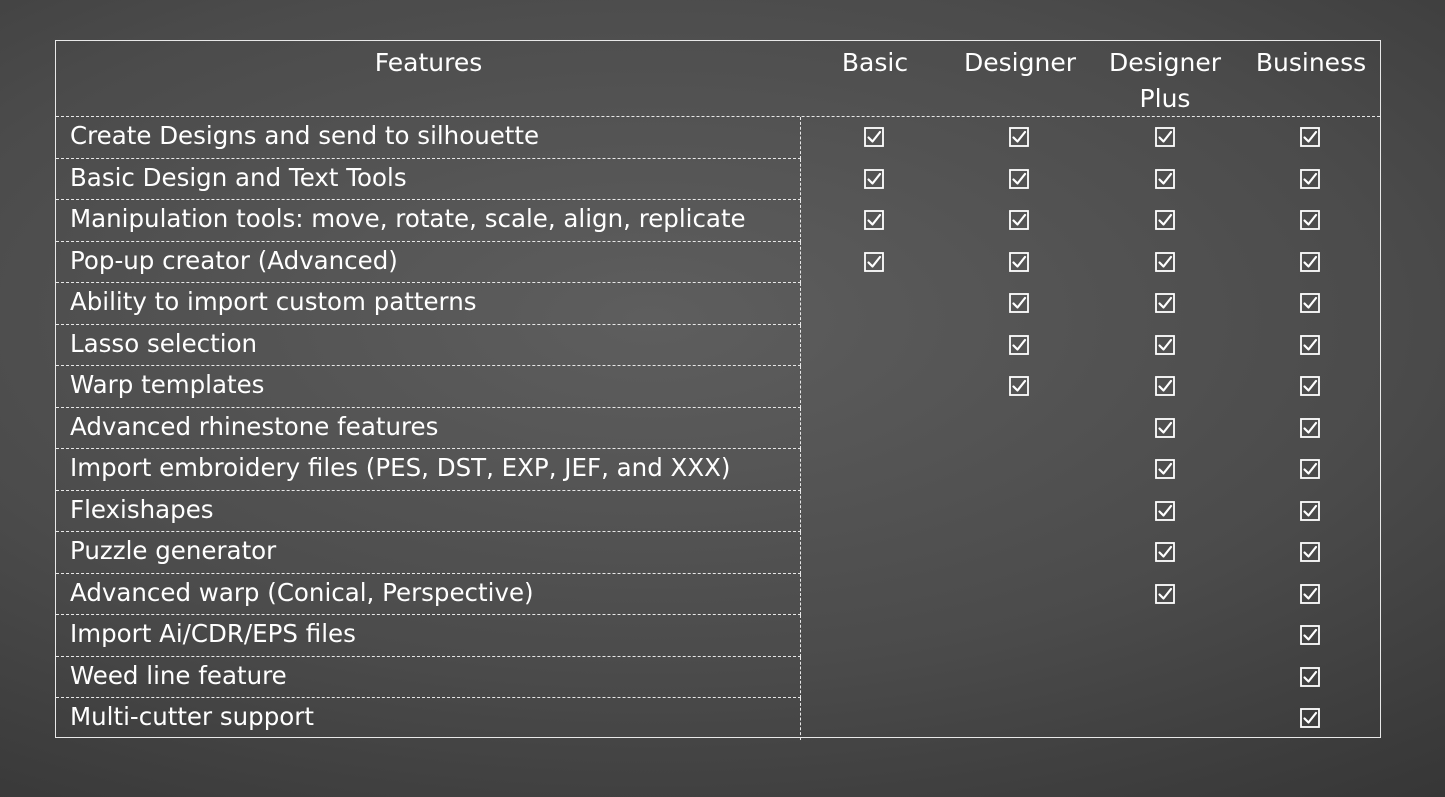  I want to click on table-row: Multi-cutter support, so click(718, 719).